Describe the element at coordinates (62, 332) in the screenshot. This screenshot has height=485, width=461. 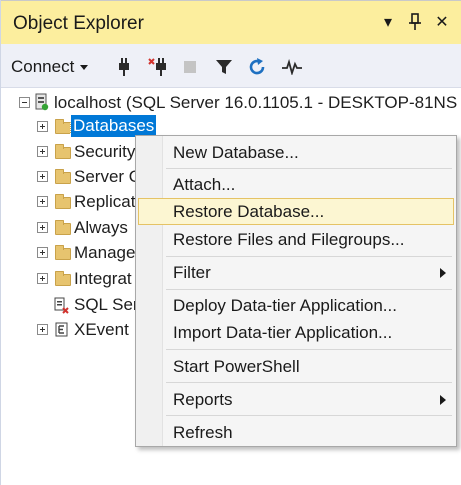
I see `xevent-icon` at that location.